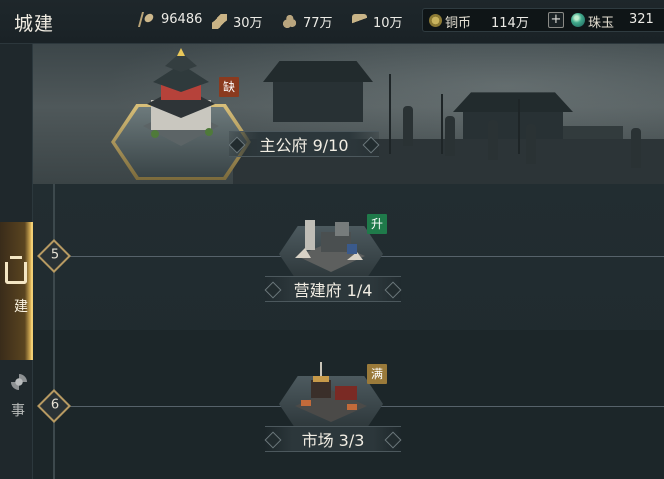 This screenshot has width=664, height=479. I want to click on tier-level: 5, so click(55, 255).